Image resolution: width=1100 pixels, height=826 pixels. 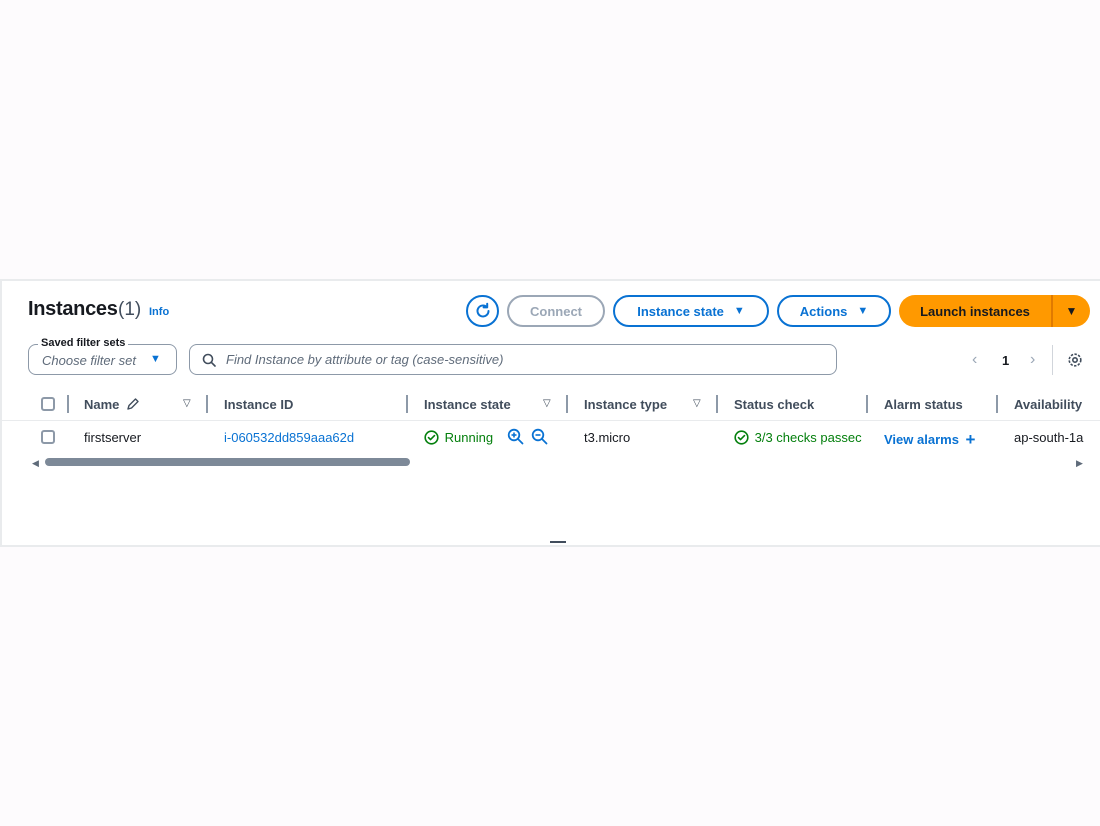 What do you see at coordinates (113, 437) in the screenshot?
I see `instance-name: firstserver` at bounding box center [113, 437].